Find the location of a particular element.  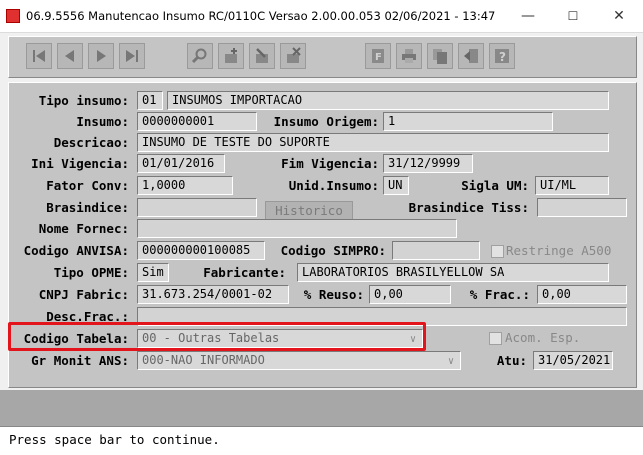

last-record-icon is located at coordinates (132, 56).